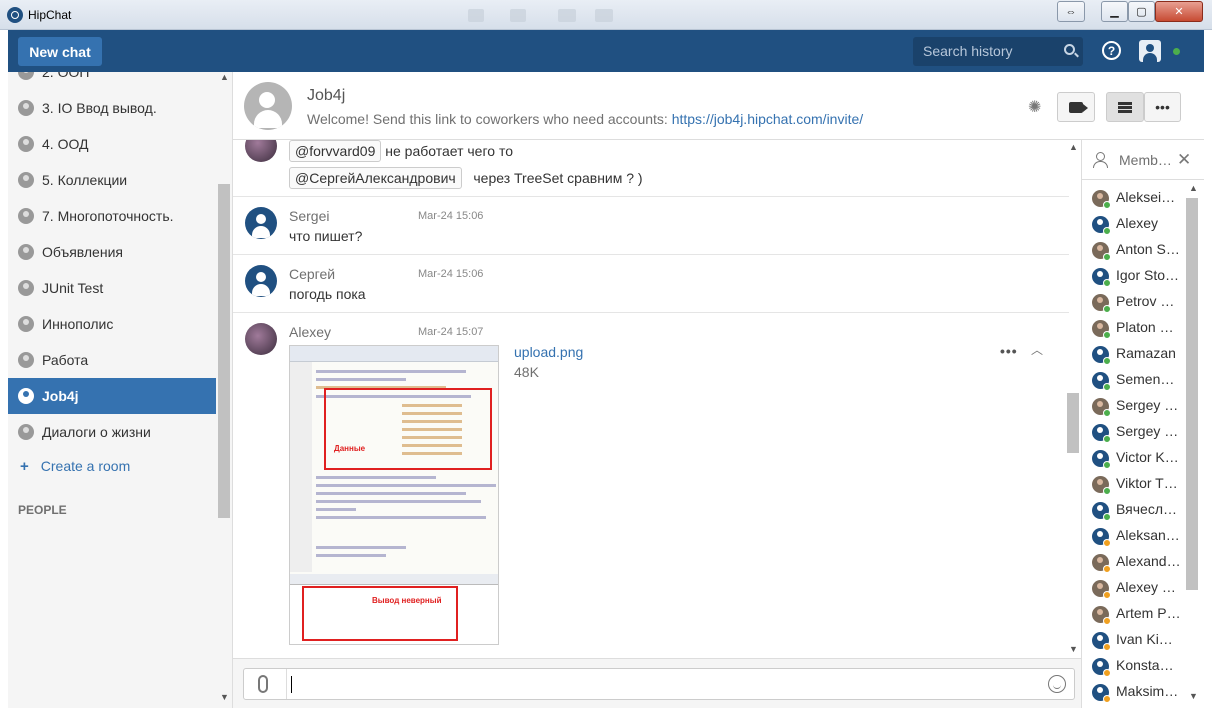  I want to click on invite-link: https://job4j.hipchat.com/invite/, so click(767, 119).